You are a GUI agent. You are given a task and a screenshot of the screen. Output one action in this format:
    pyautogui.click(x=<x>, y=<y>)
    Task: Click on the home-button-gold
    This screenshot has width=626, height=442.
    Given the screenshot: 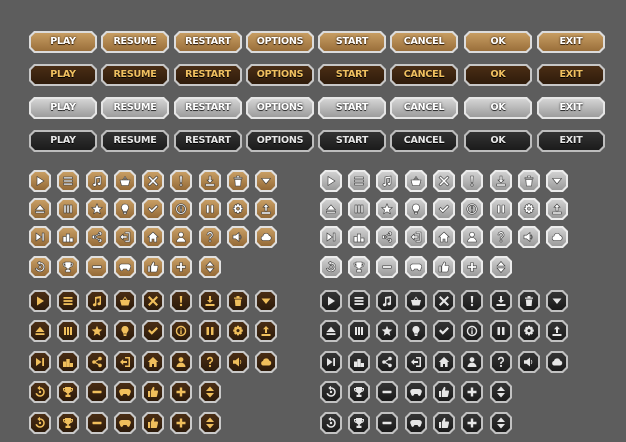 What is the action you would take?
    pyautogui.click(x=153, y=237)
    